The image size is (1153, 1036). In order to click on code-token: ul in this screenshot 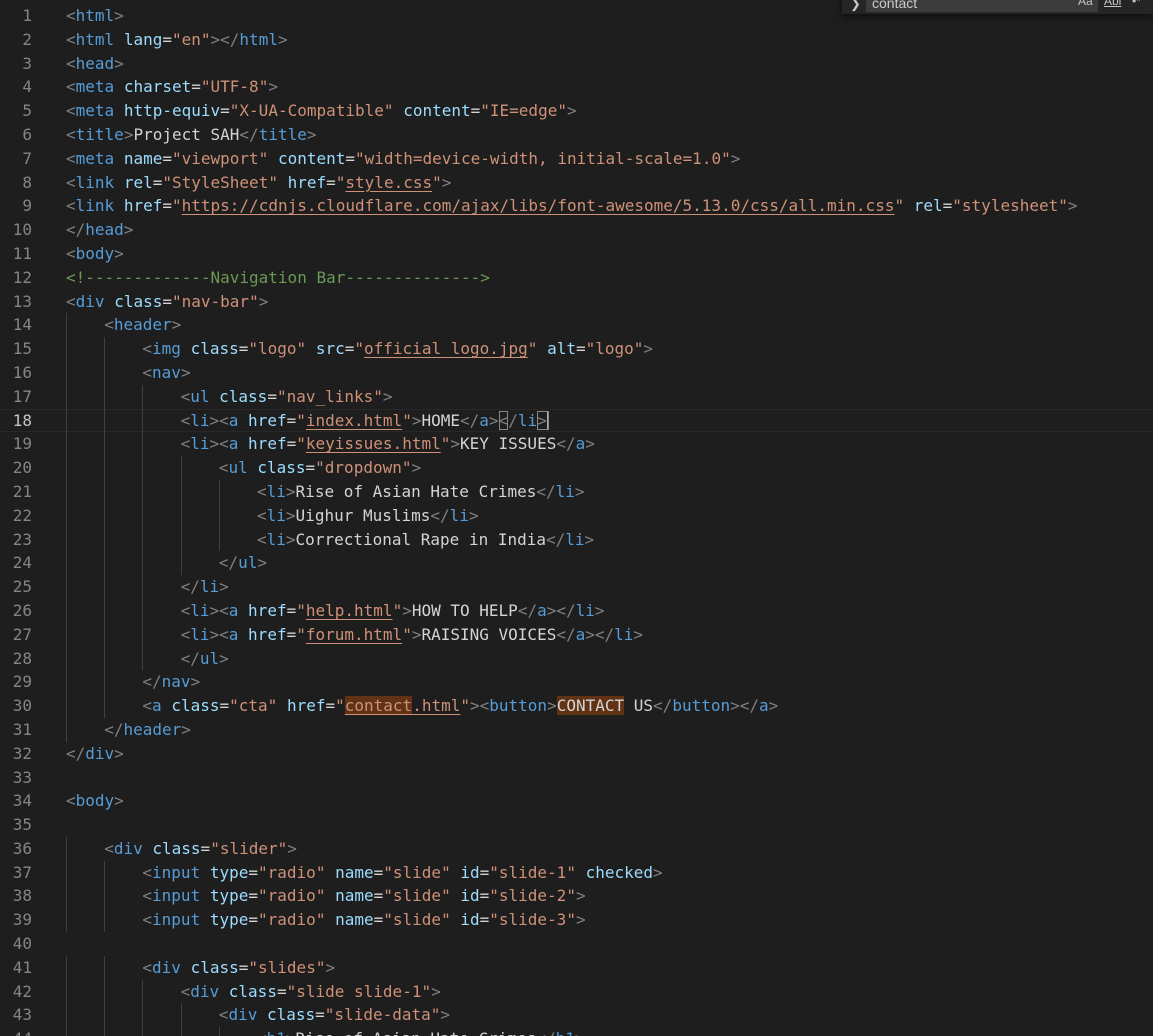, I will do `click(200, 396)`.